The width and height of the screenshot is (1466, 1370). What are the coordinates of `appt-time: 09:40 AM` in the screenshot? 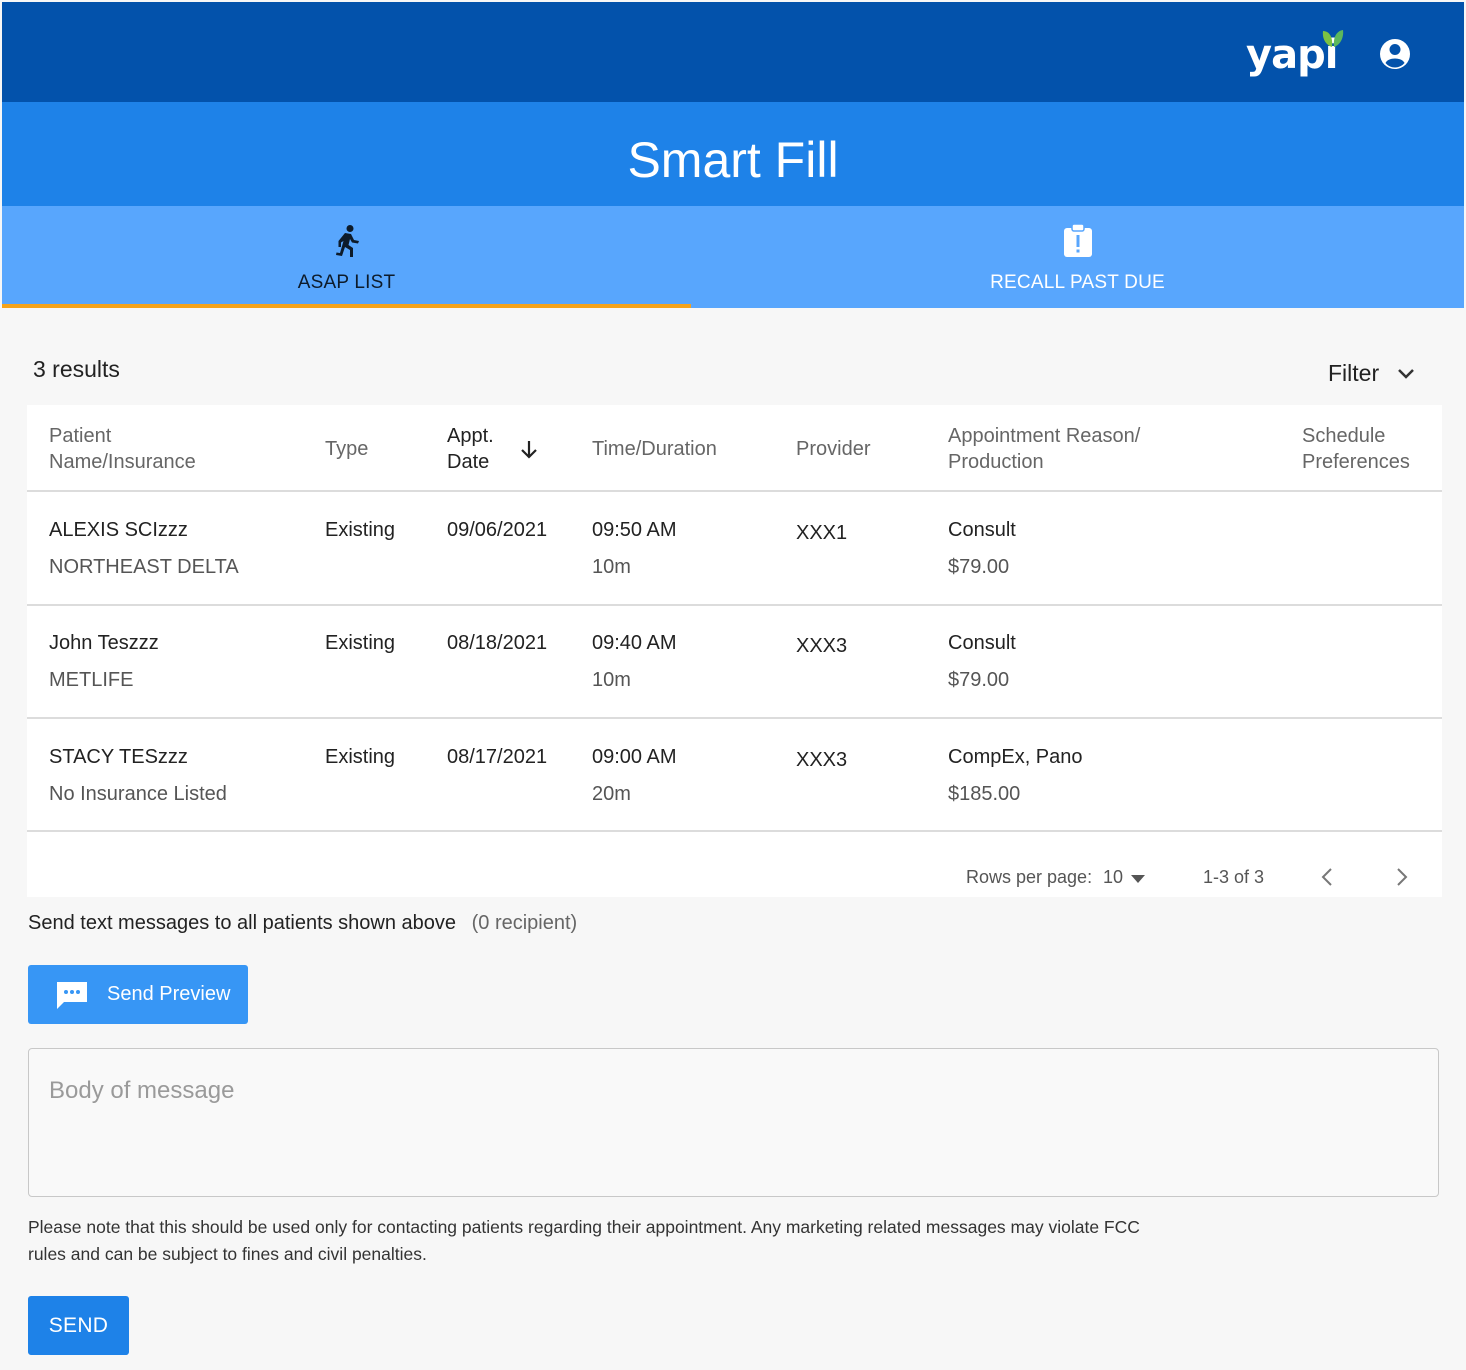 It's located at (634, 643).